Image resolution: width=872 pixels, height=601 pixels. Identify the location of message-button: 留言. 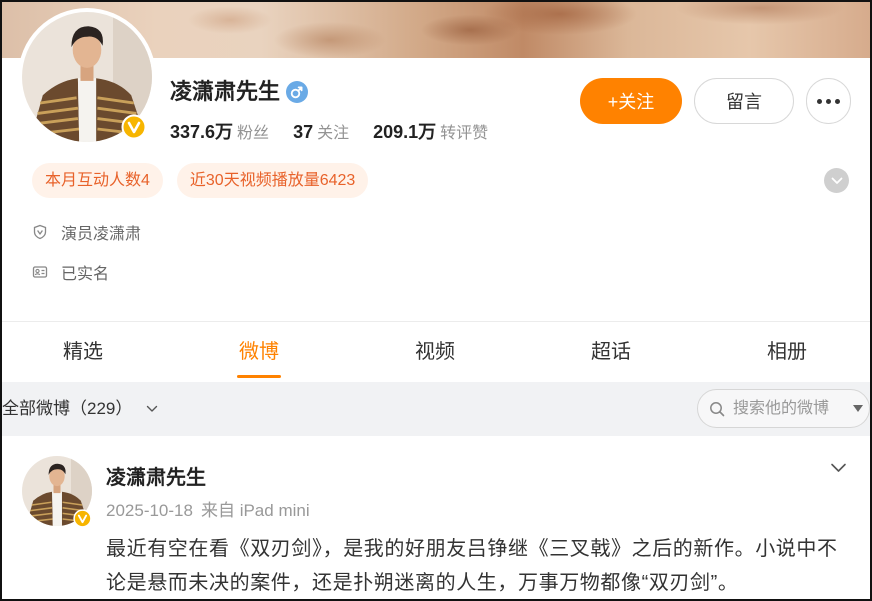
(744, 101).